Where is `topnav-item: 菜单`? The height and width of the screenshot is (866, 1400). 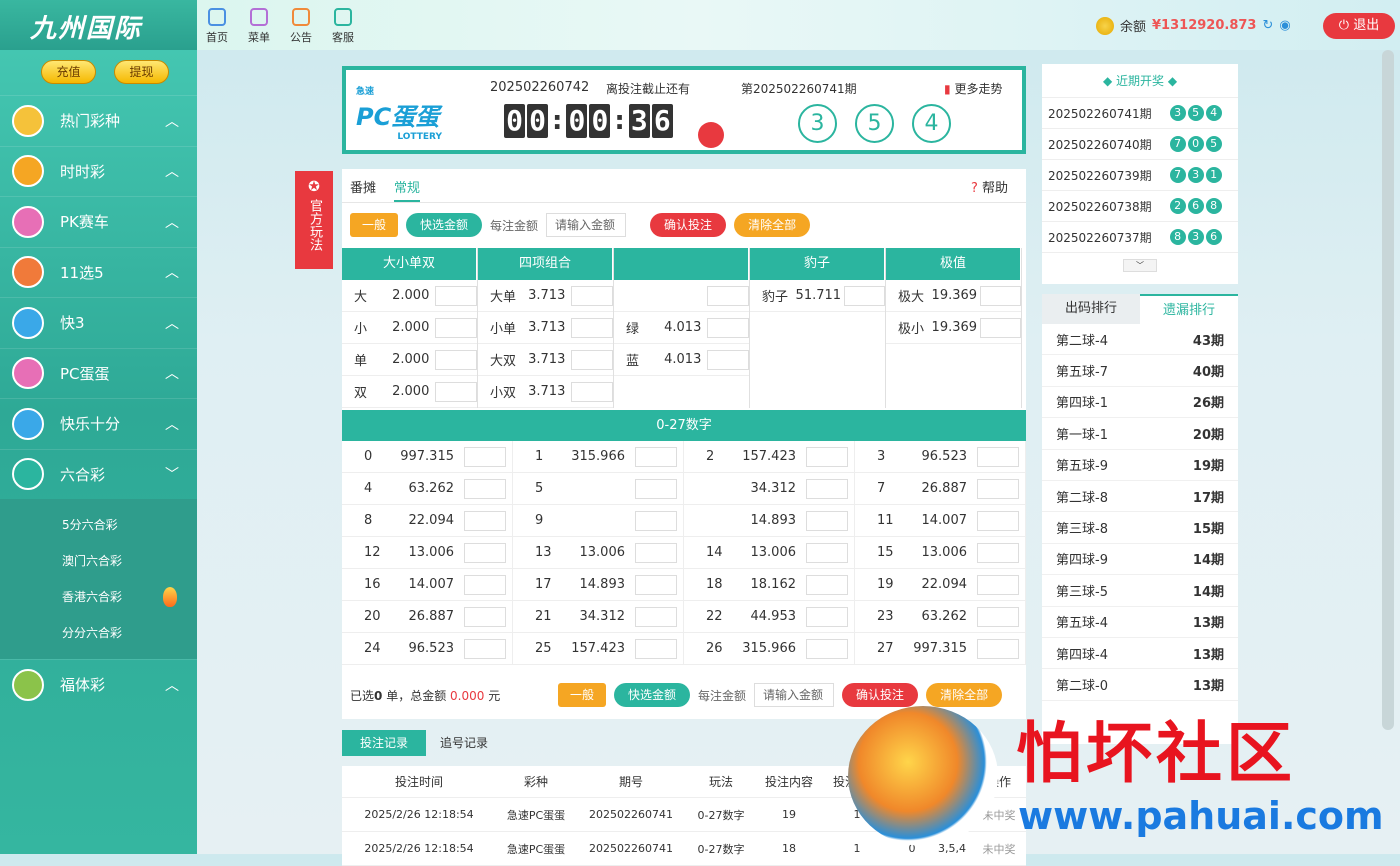
topnav-item: 菜单 is located at coordinates (259, 26).